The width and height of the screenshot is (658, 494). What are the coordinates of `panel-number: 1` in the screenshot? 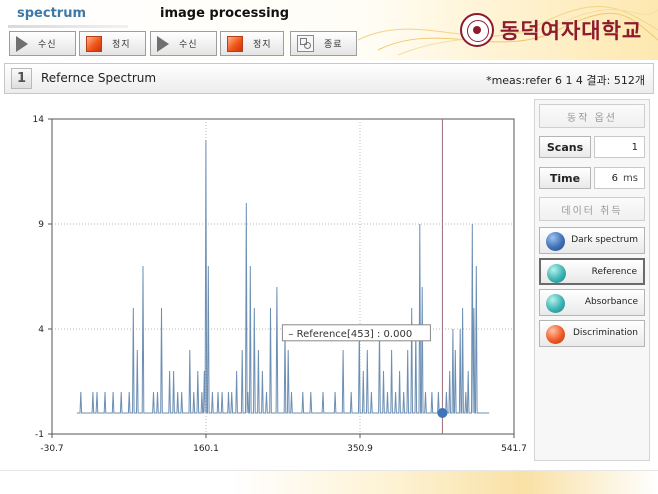 It's located at (21, 78).